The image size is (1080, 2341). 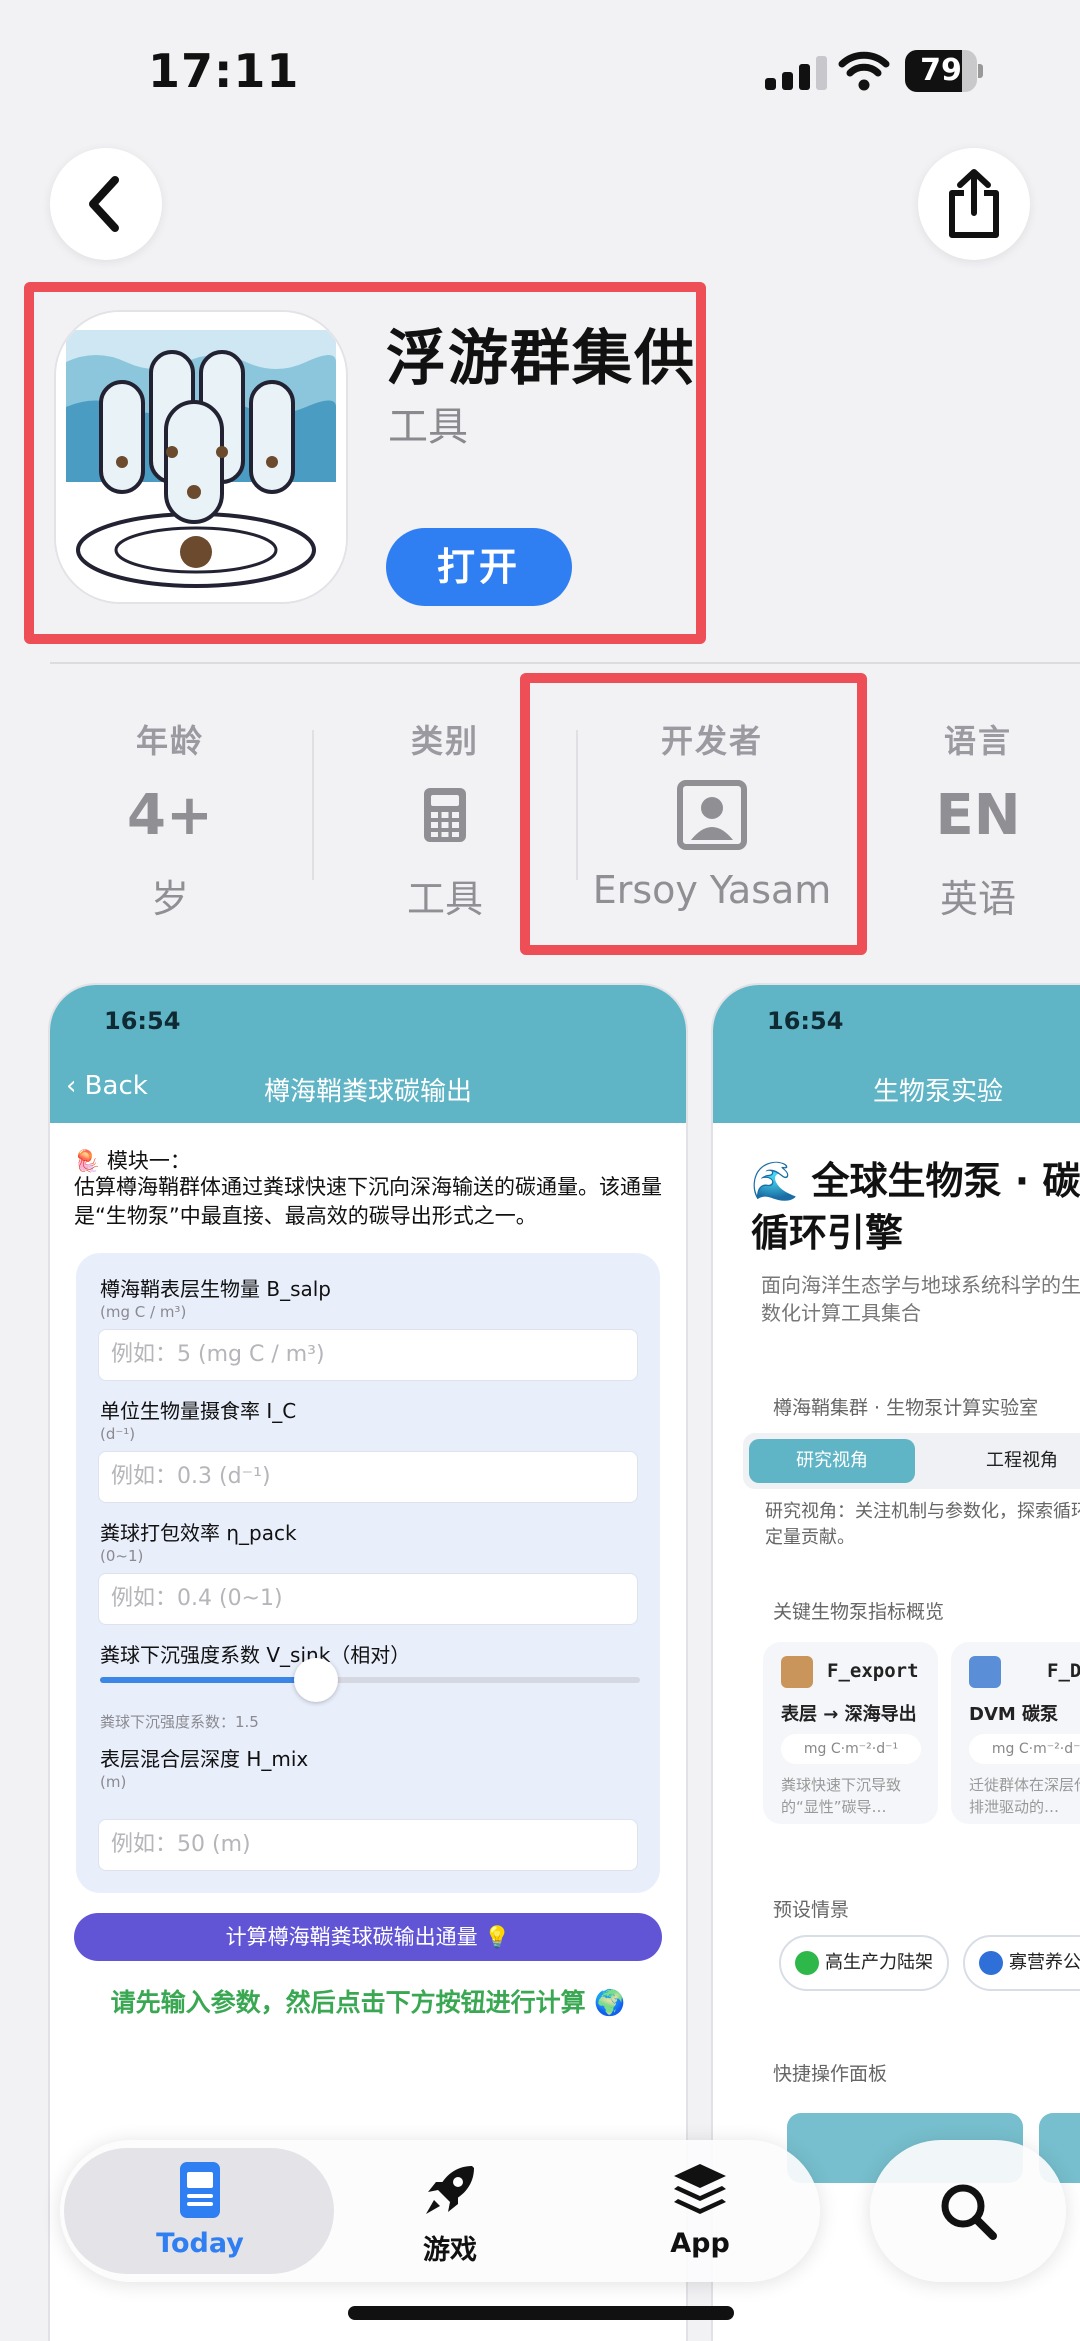 What do you see at coordinates (169, 899) in the screenshot?
I see `info-age-sub: 岁` at bounding box center [169, 899].